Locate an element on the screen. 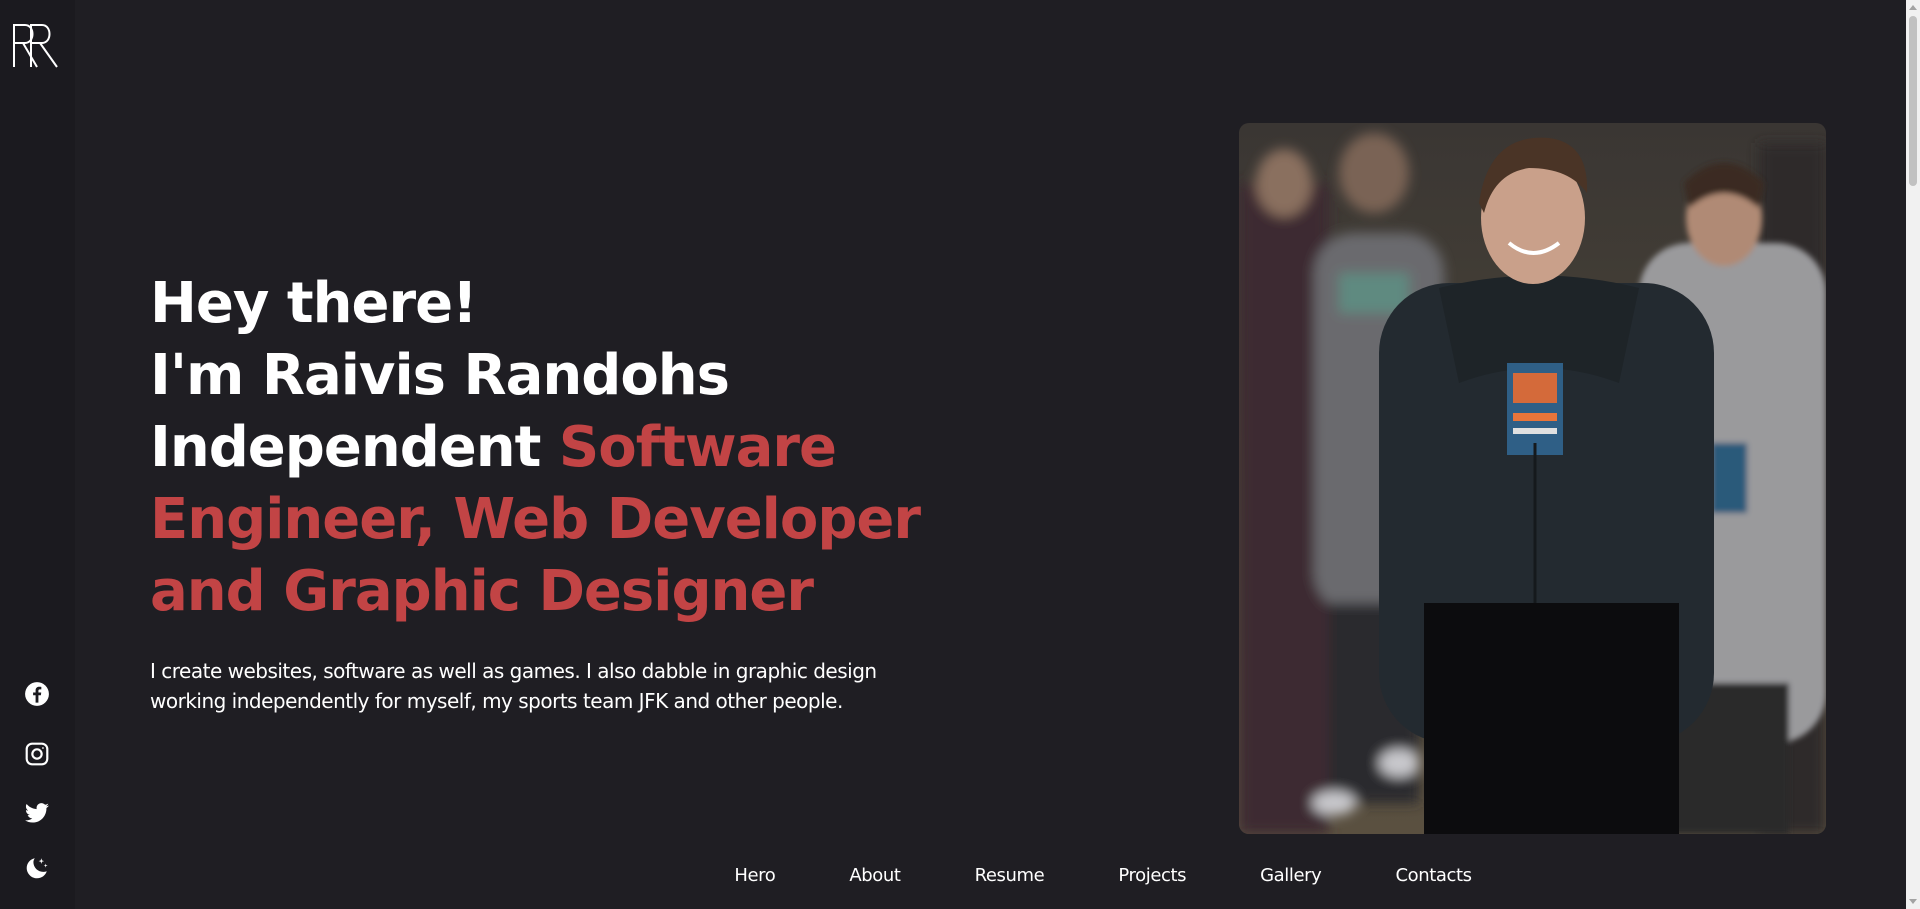  name-line: I'm Raivis Randohs is located at coordinates (440, 375).